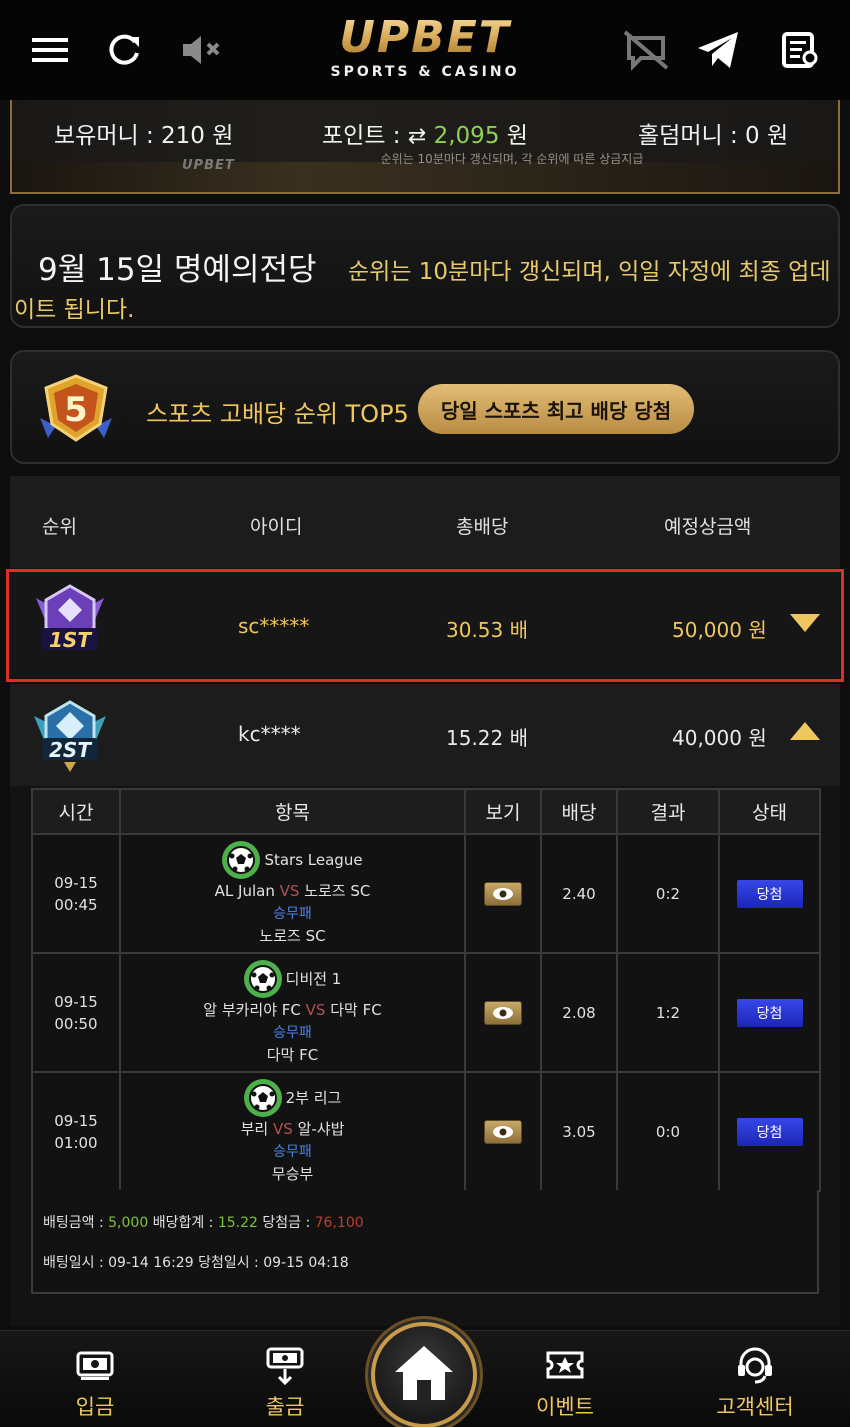 Image resolution: width=850 pixels, height=1427 pixels. What do you see at coordinates (76, 1023) in the screenshot?
I see `bet-time: 00:50` at bounding box center [76, 1023].